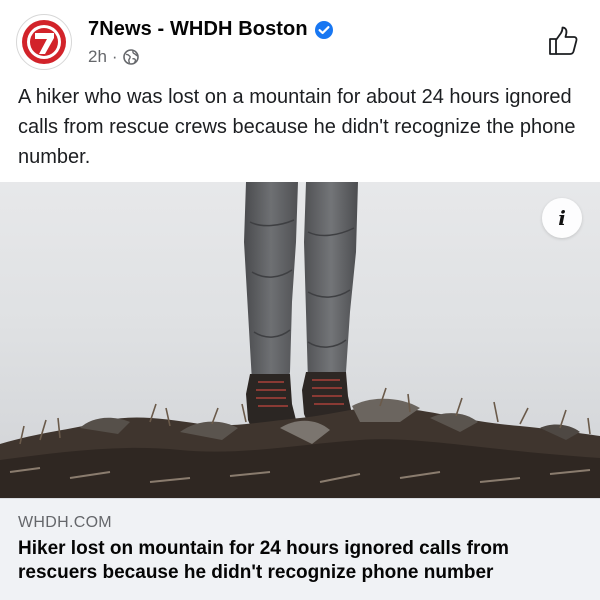  What do you see at coordinates (97, 57) in the screenshot?
I see `post-timestamp: 2h` at bounding box center [97, 57].